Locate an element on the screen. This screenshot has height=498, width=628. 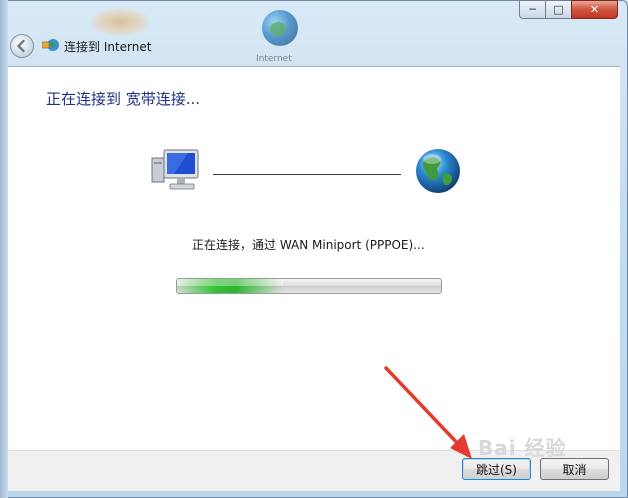
maximize-button: □ is located at coordinates (558, 9).